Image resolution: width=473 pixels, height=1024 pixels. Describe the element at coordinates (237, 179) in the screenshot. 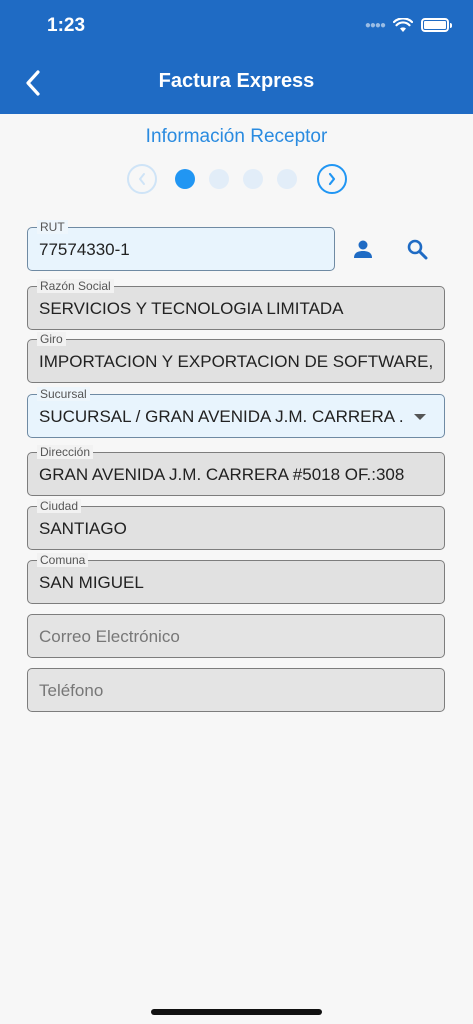

I see `step-indicator` at that location.